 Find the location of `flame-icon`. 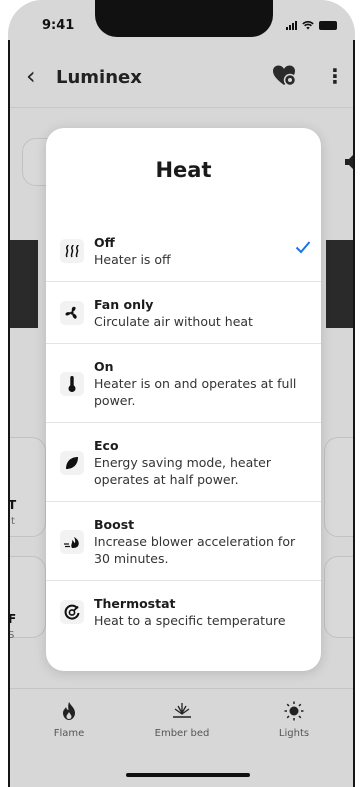

flame-icon is located at coordinates (69, 711).